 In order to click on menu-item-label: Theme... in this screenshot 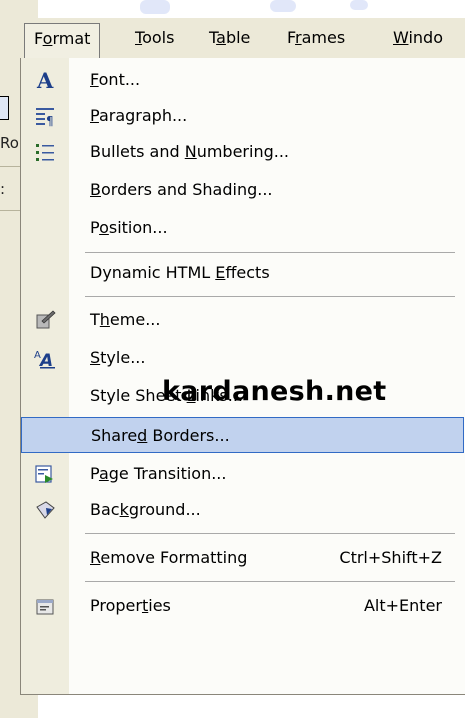, I will do `click(125, 319)`.